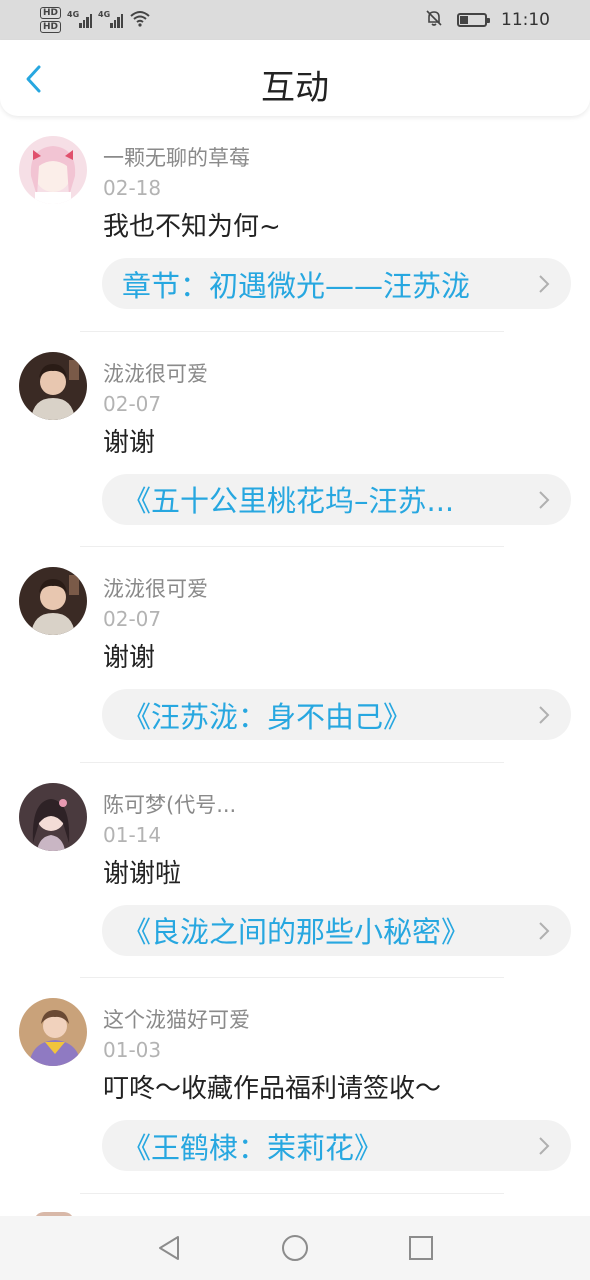 The height and width of the screenshot is (1280, 590). Describe the element at coordinates (192, 227) in the screenshot. I see `comment-text: 我也不知为何~` at that location.